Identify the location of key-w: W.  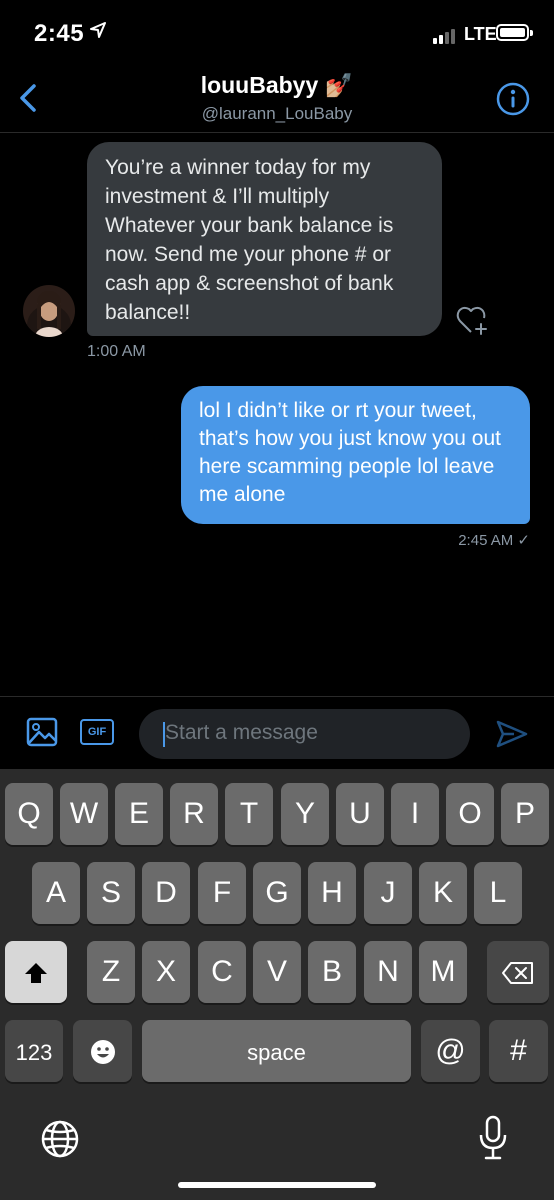
(84, 814).